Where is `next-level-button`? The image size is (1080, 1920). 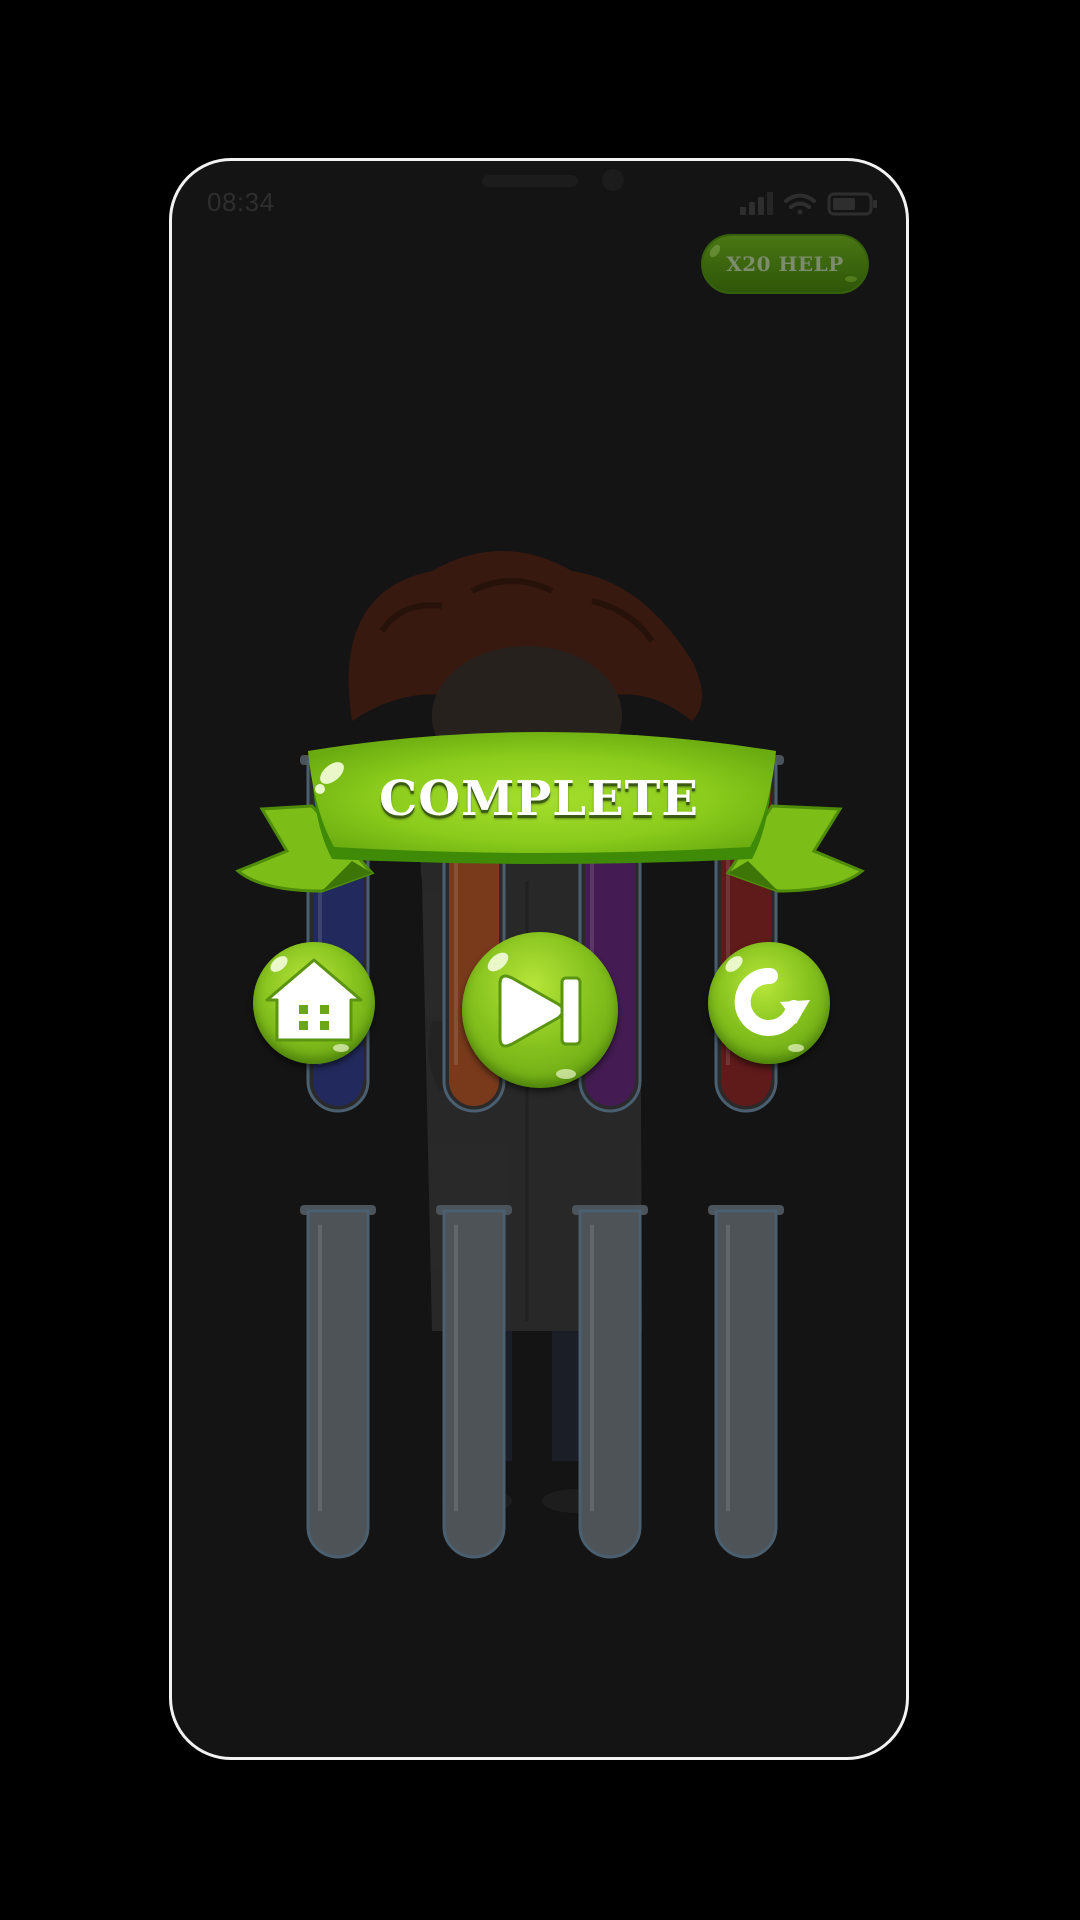 next-level-button is located at coordinates (540, 1010).